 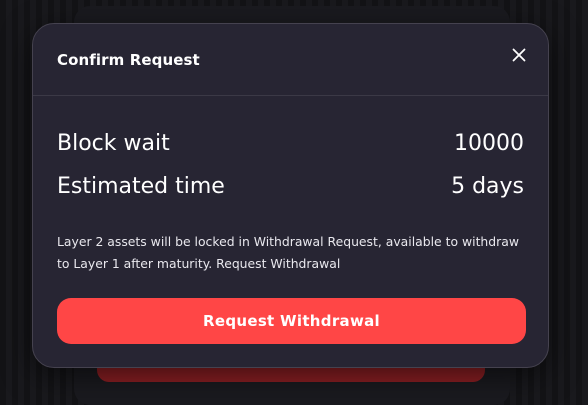 What do you see at coordinates (113, 143) in the screenshot?
I see `block-wait-label: Block wait` at bounding box center [113, 143].